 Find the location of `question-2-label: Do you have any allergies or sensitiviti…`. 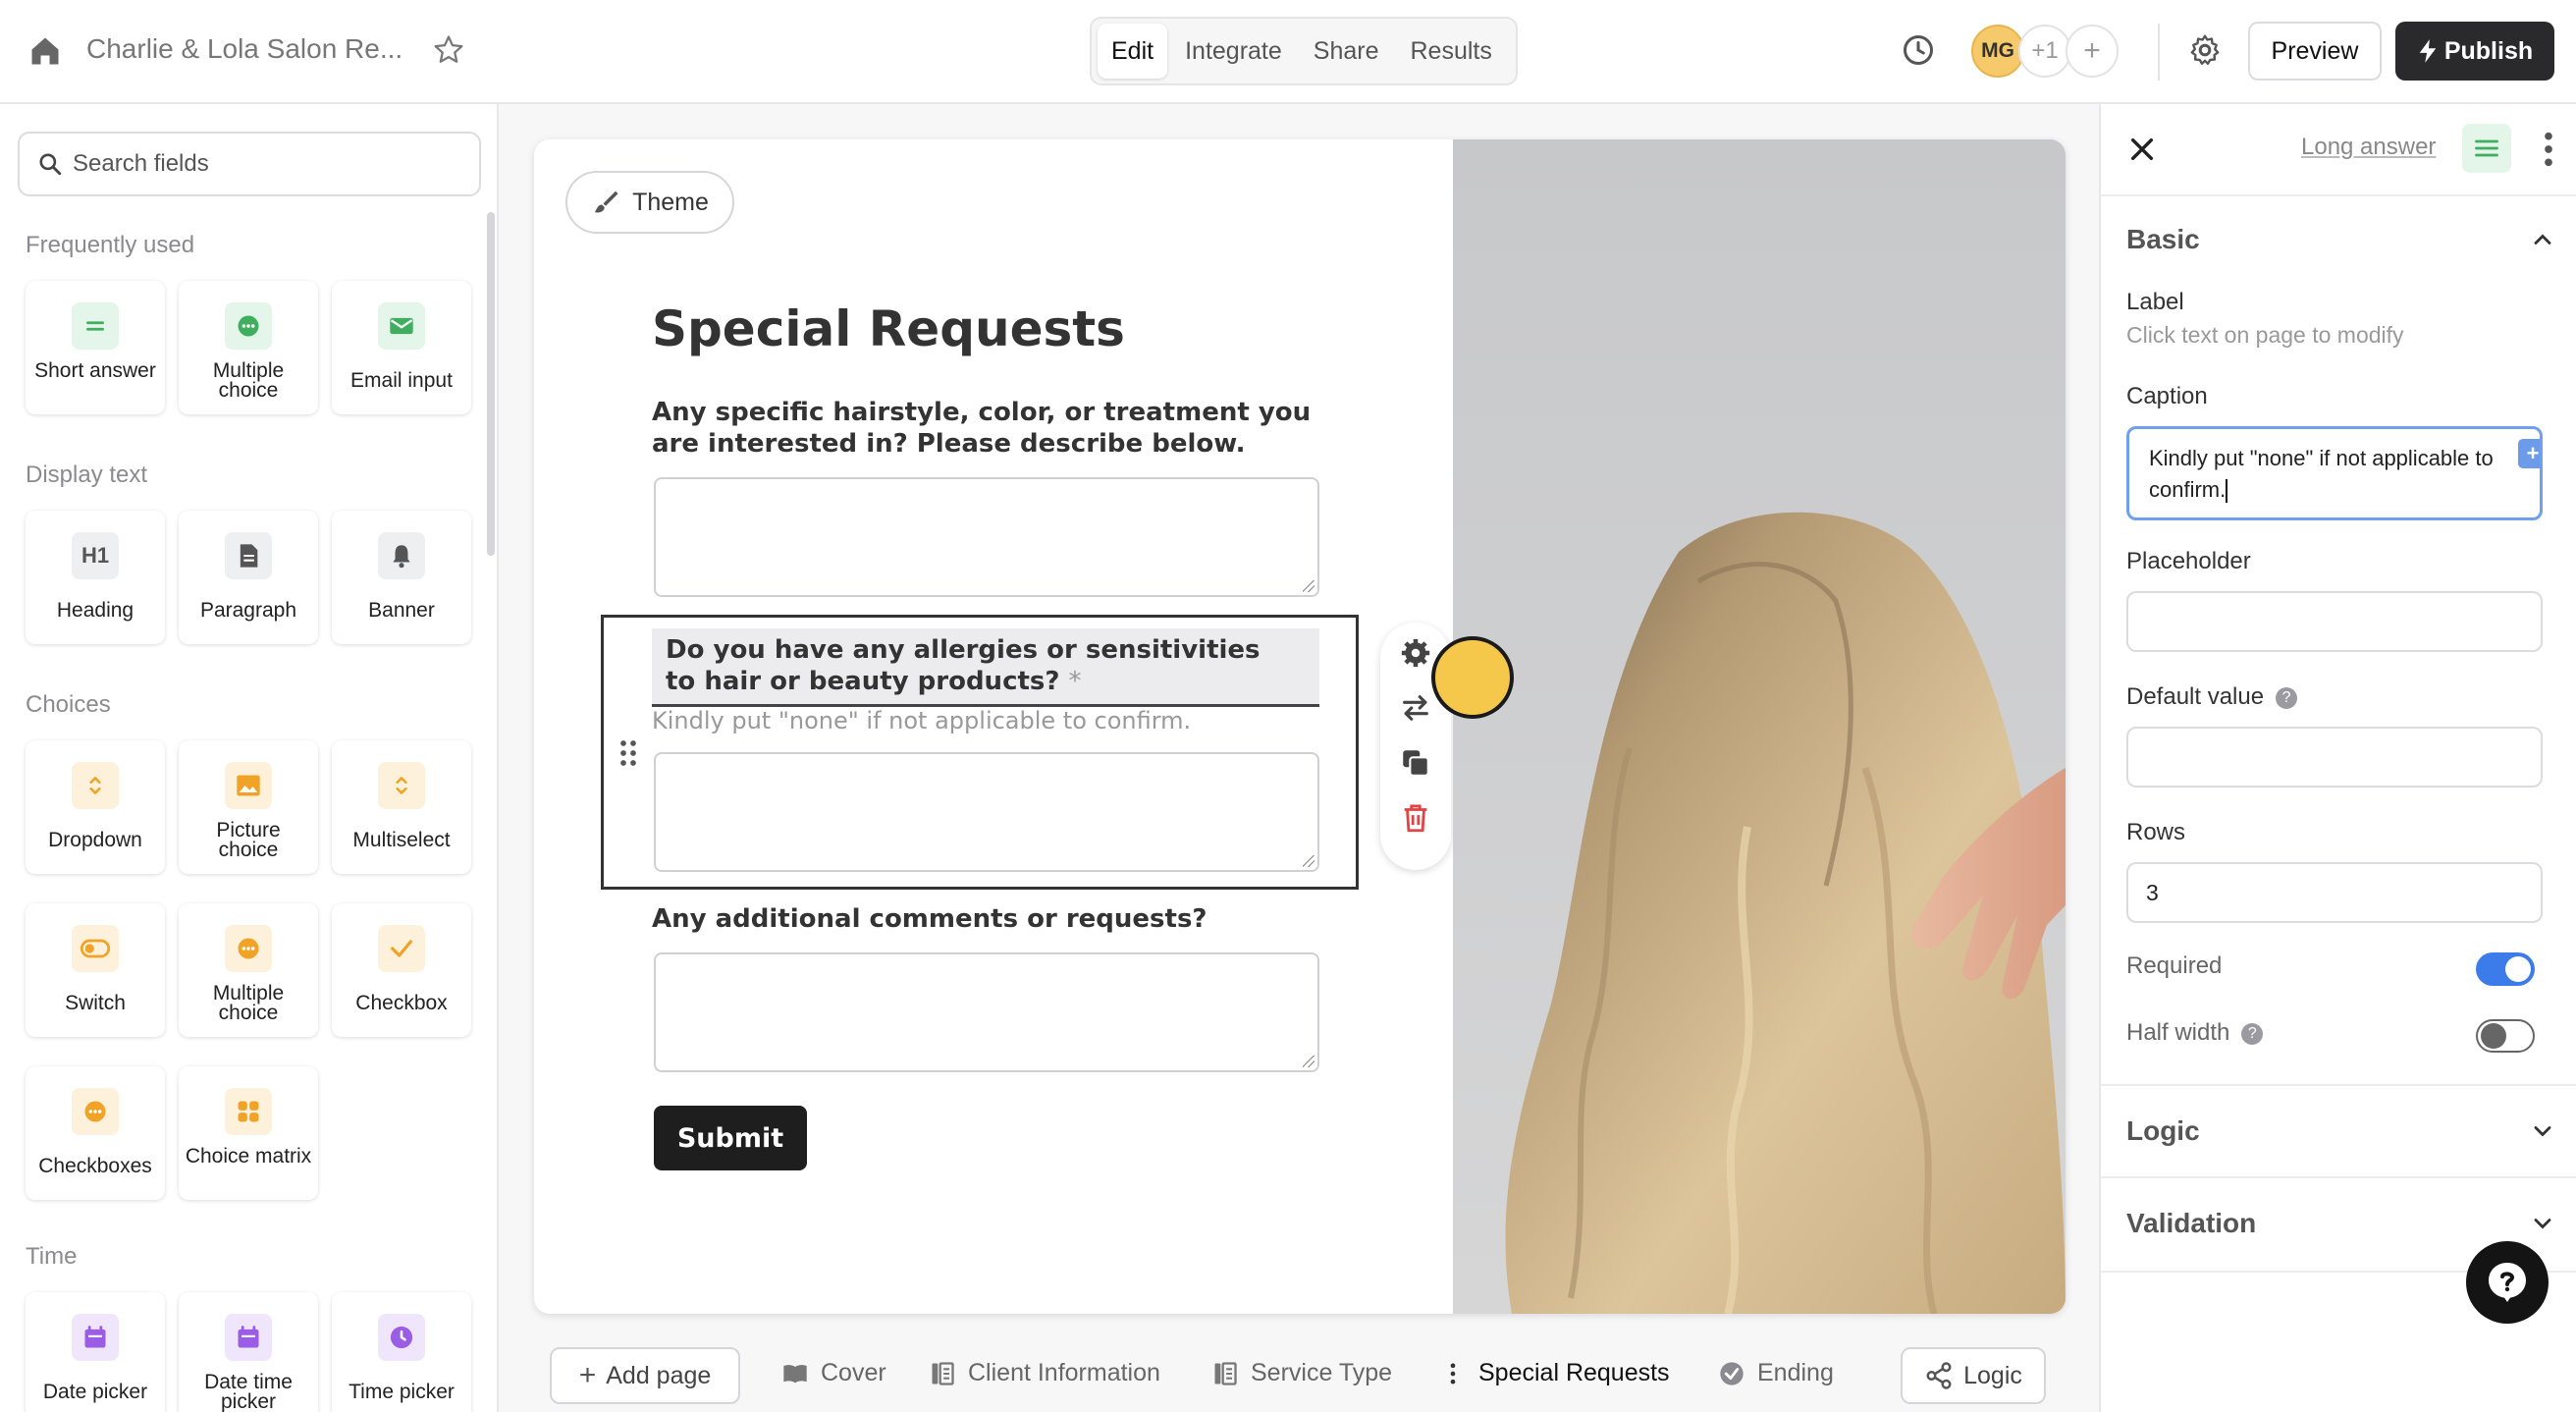

question-2-label: Do you have any allergies or sensitiviti… is located at coordinates (980, 665).